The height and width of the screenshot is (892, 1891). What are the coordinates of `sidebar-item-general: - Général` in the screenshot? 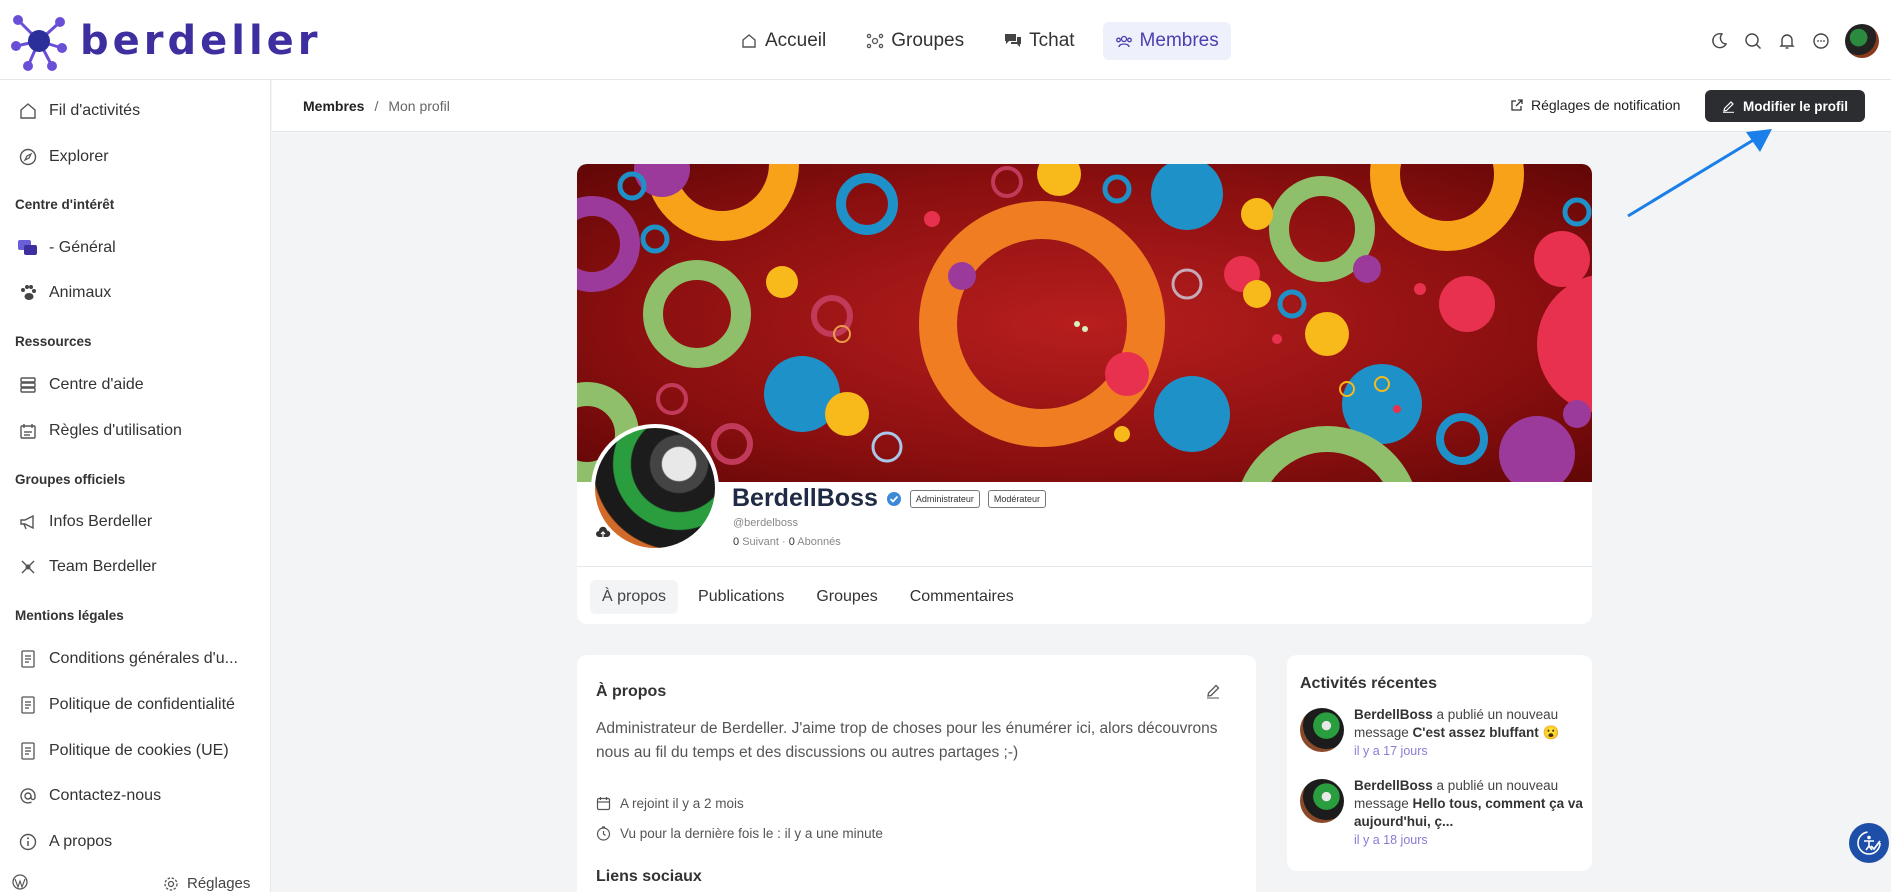 It's located at (67, 248).